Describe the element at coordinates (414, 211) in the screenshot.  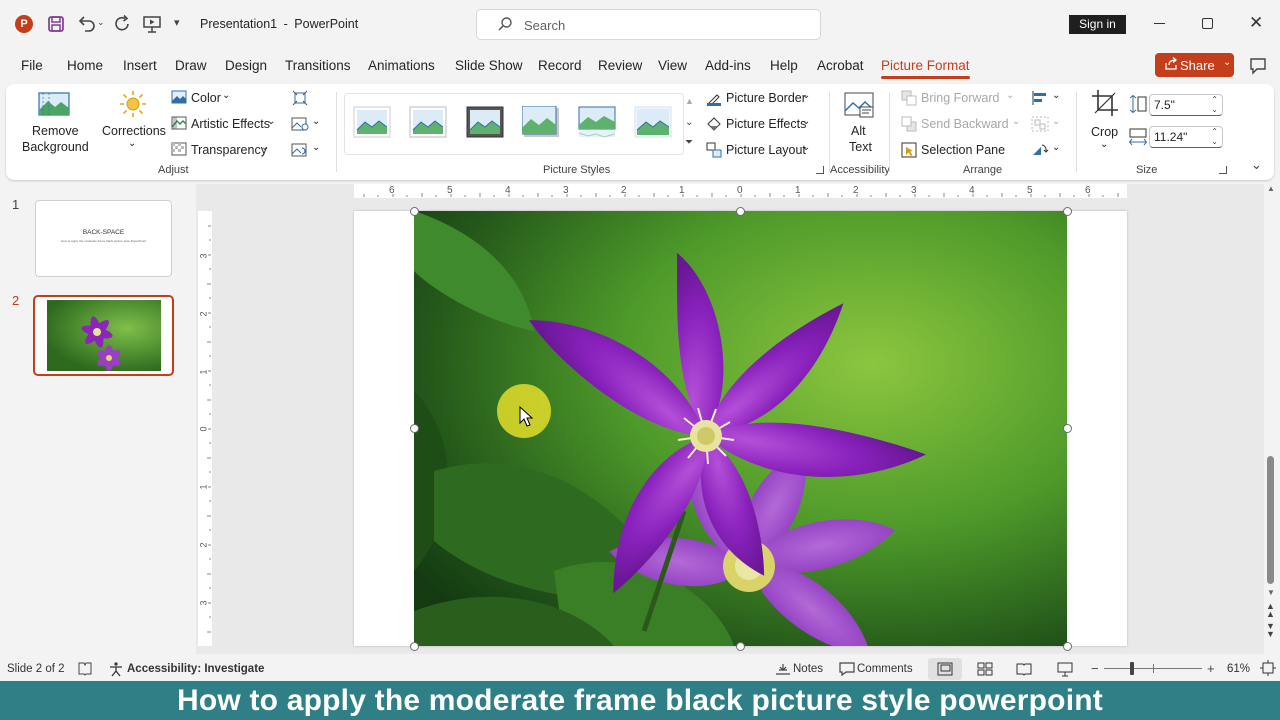
I see `resize-handle-top-left` at that location.